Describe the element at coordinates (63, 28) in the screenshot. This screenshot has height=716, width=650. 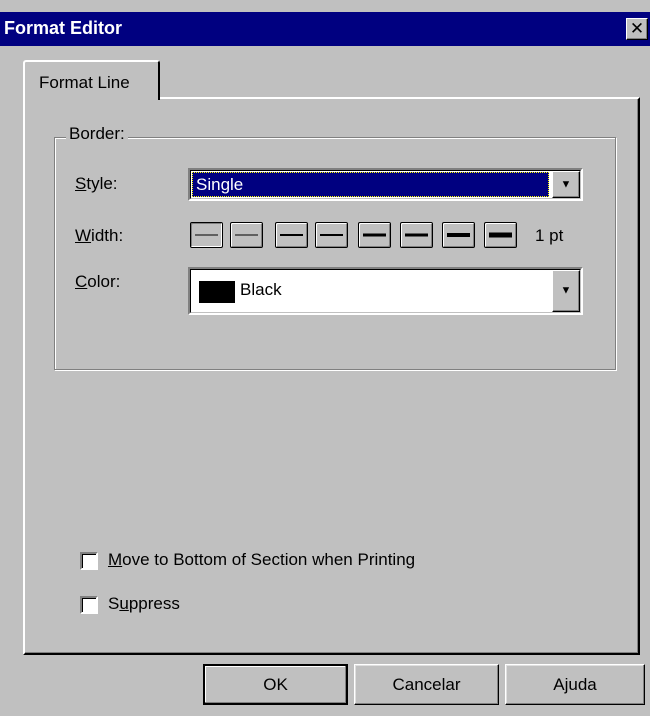
I see `window-title: Format Editor` at that location.